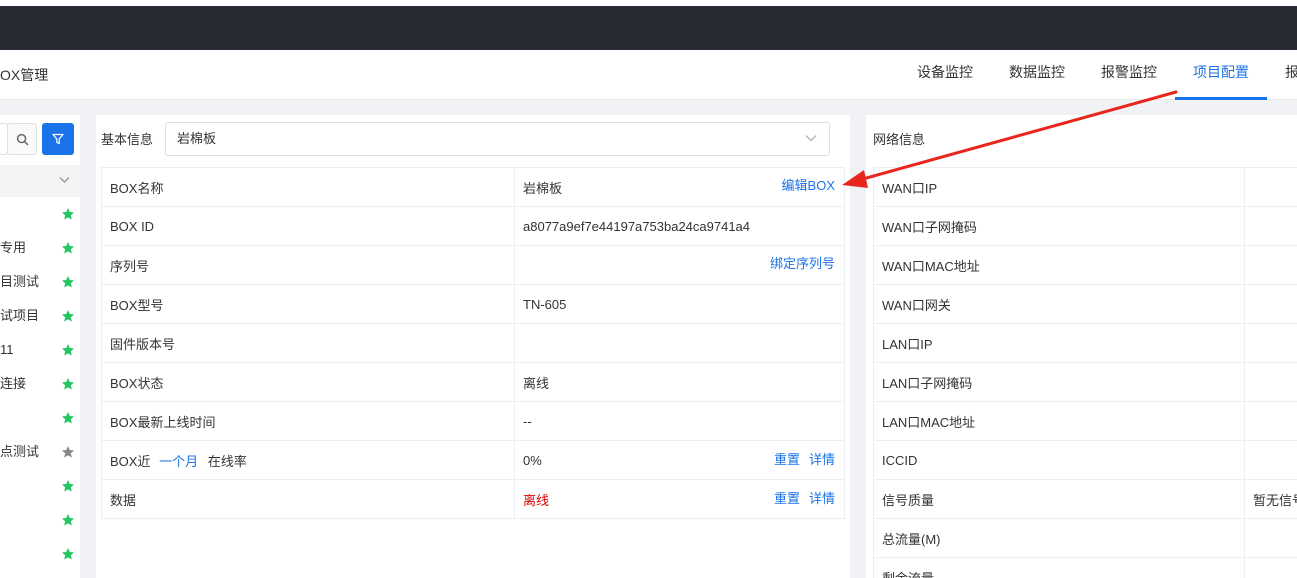 Image resolution: width=1297 pixels, height=578 pixels. I want to click on project-name: 专用, so click(13, 247).